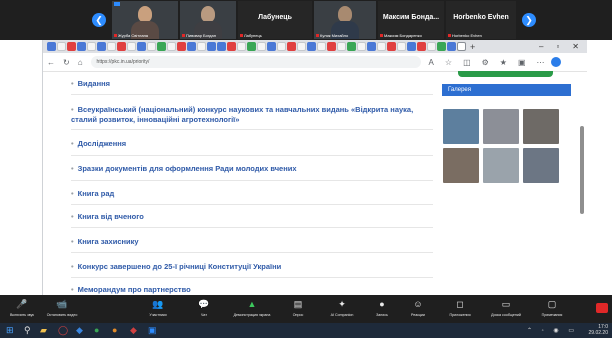  What do you see at coordinates (22, 307) in the screenshot?
I see `unmute-button: 🎤 Включить звук` at bounding box center [22, 307].